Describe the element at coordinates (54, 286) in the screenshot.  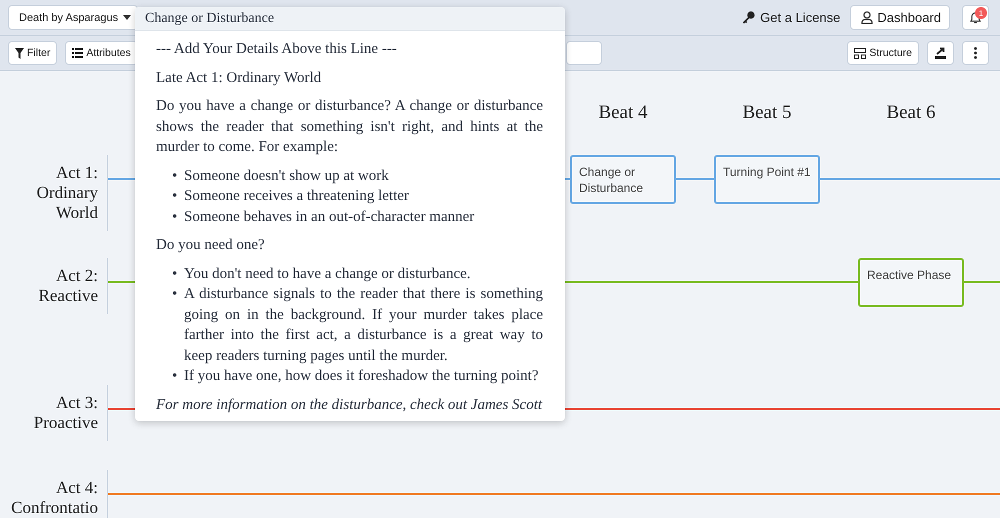
I see `act-label: Act 2: Reactive` at that location.